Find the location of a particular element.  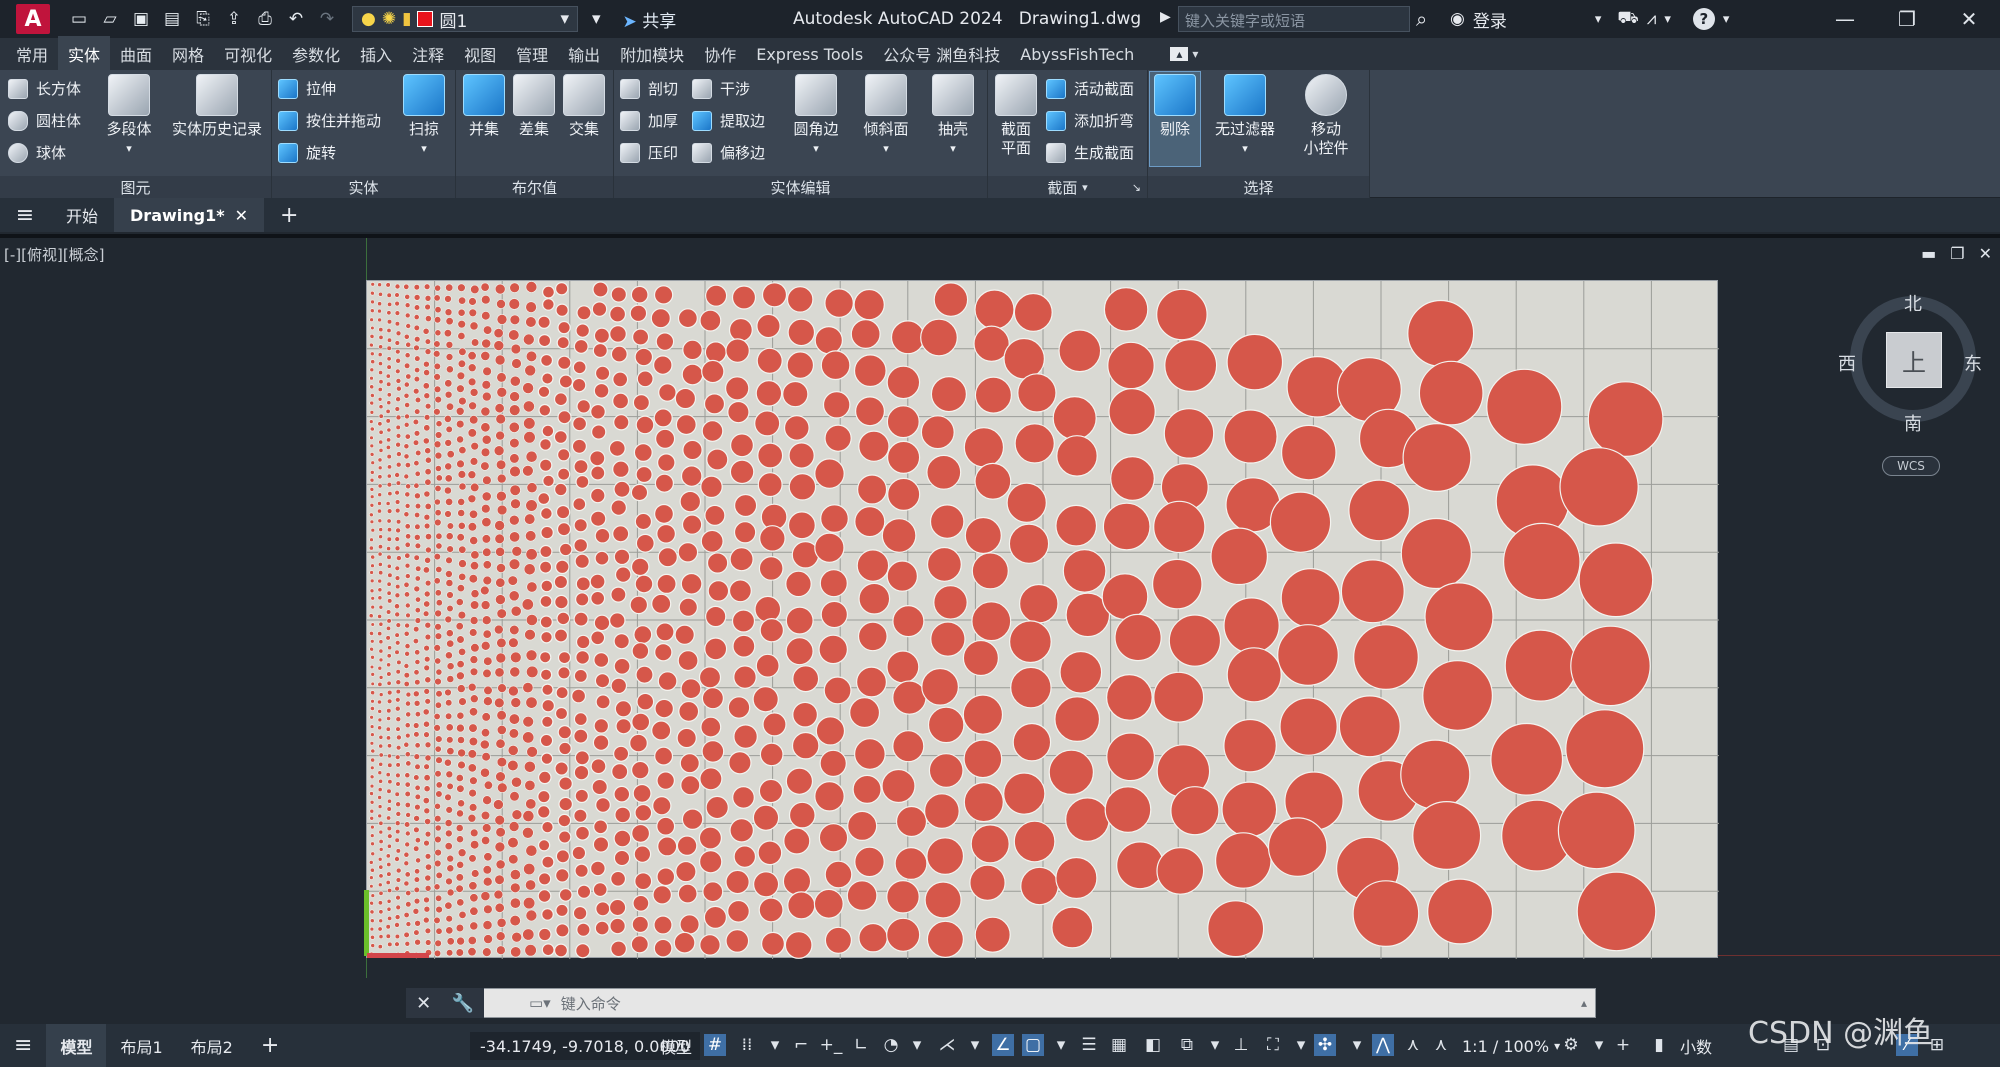

compass-south: 南 is located at coordinates (1913, 423).